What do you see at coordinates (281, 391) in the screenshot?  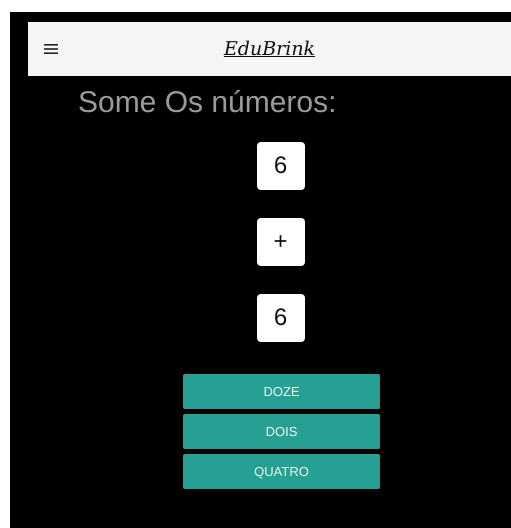 I see `answer-button: DOZE` at bounding box center [281, 391].